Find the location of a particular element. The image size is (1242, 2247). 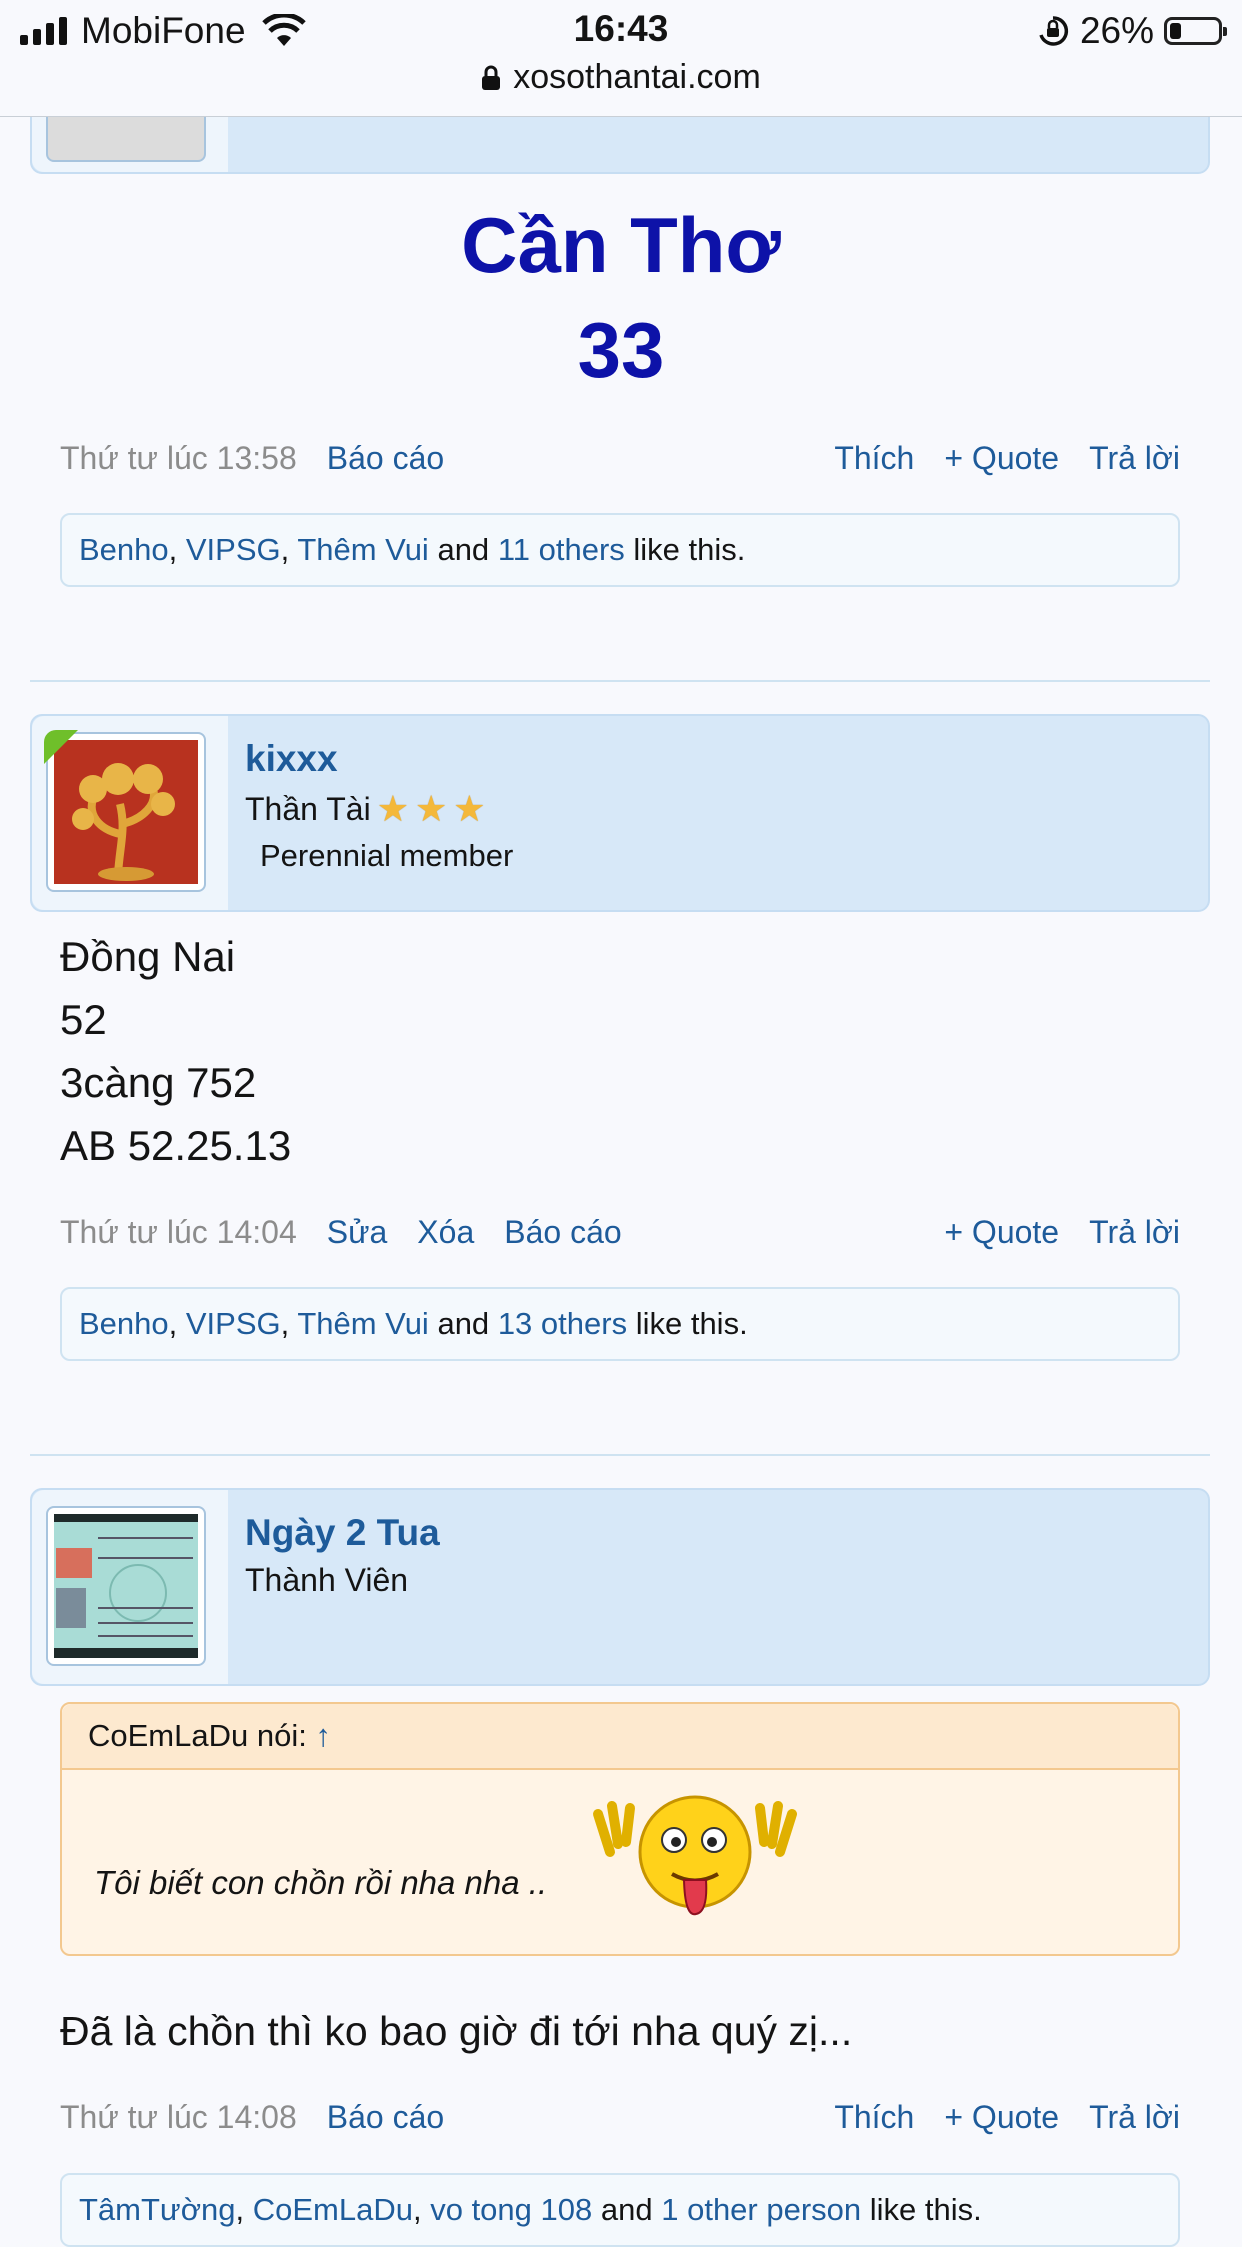

quote-header: CoEmLaDu nói: ↑ is located at coordinates (620, 1737).